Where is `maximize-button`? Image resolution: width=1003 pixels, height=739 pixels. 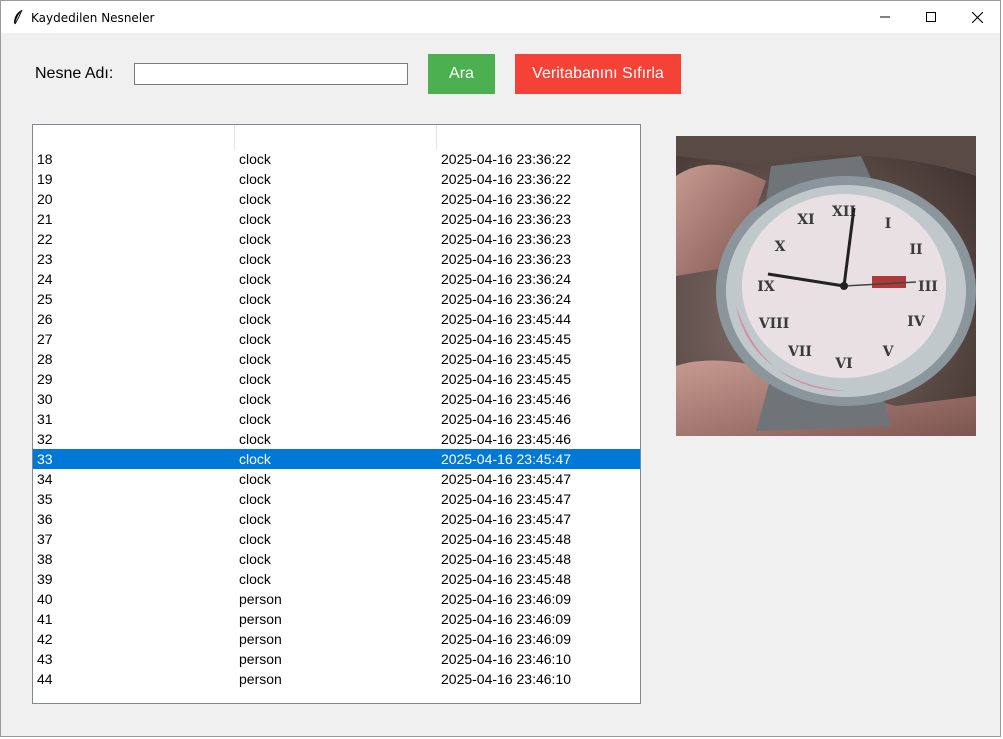
maximize-button is located at coordinates (931, 17).